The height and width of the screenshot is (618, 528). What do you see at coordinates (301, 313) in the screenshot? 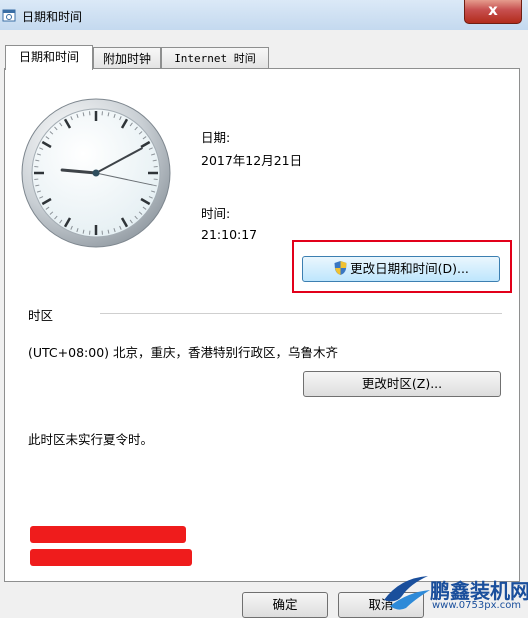
I see `section-divider` at bounding box center [301, 313].